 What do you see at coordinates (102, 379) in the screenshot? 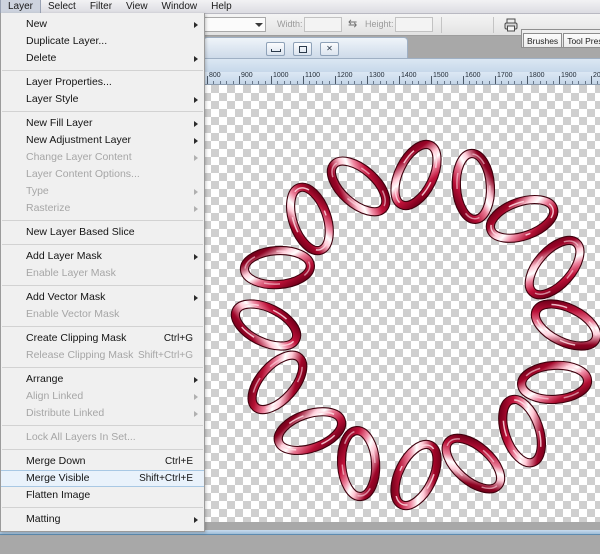
I see `menu-option-arrange: Arrange` at bounding box center [102, 379].